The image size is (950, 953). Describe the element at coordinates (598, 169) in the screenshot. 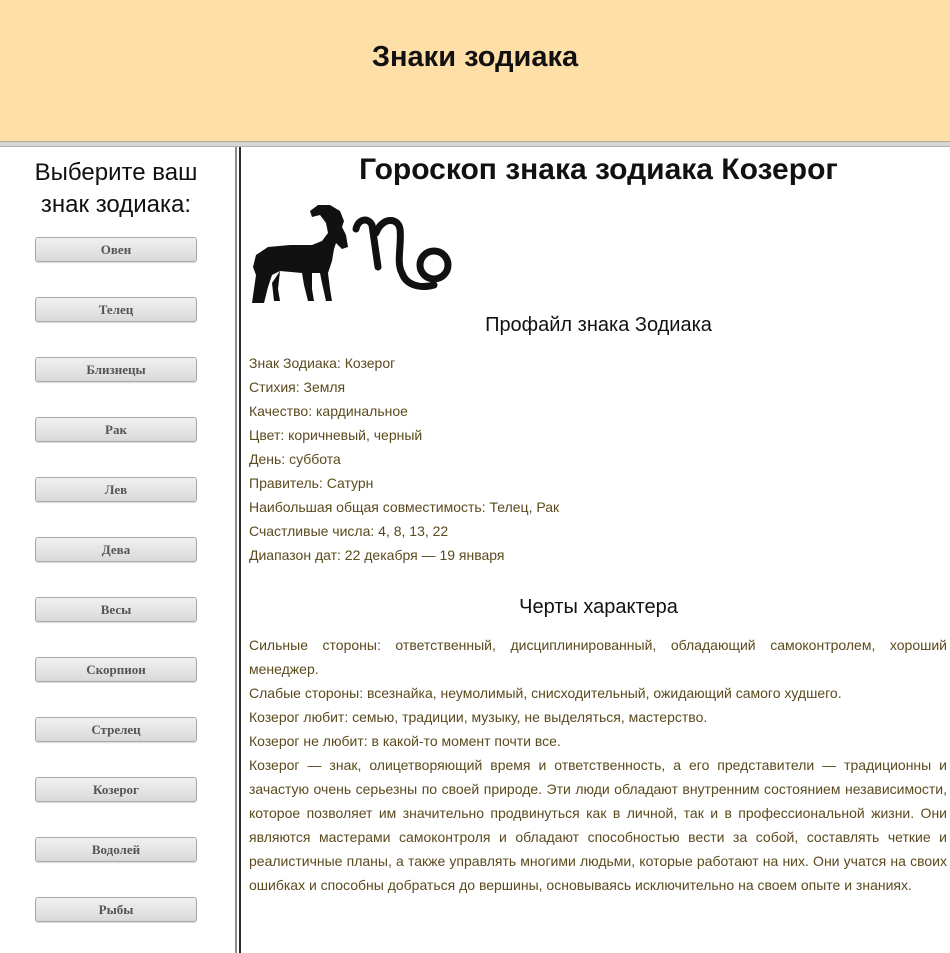

I see `page-title: Гороскоп знака зодиака Козерог` at that location.